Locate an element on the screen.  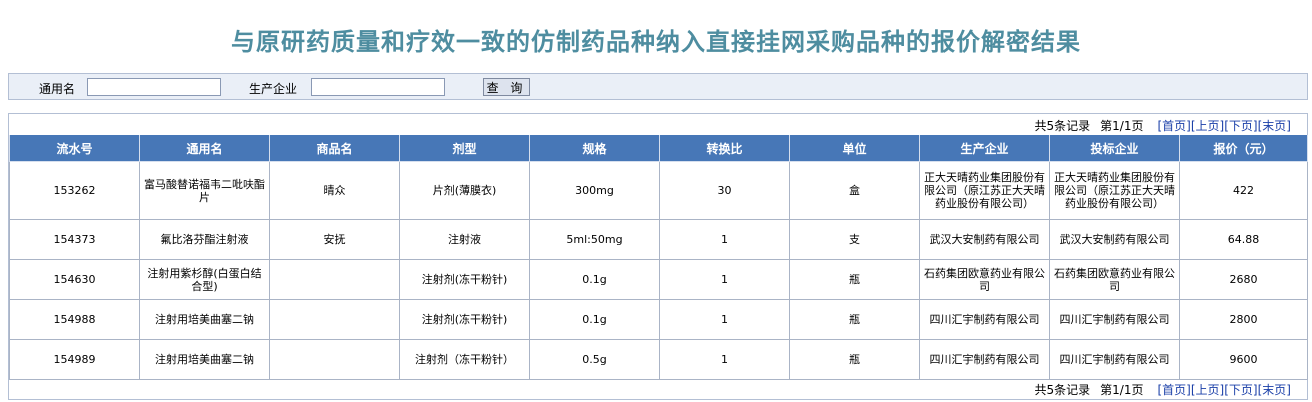
col-header-price: 报价（元） is located at coordinates (1243, 148).